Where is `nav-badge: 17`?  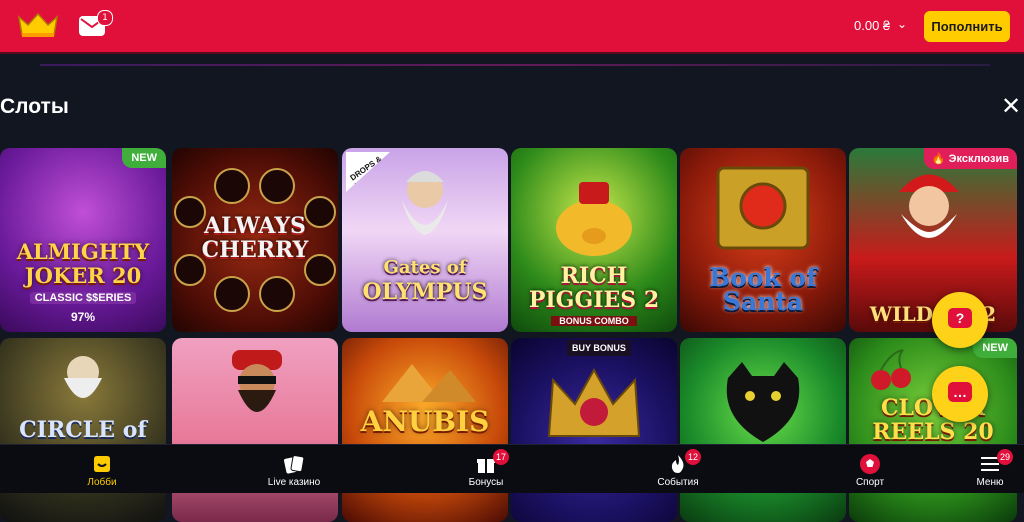 nav-badge: 17 is located at coordinates (501, 457).